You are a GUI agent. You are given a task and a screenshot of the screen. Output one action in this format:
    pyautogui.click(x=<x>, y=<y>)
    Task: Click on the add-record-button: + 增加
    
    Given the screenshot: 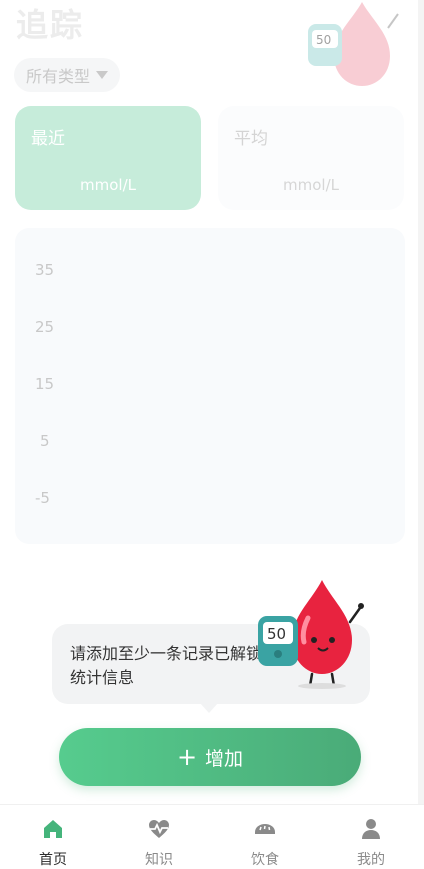 What is the action you would take?
    pyautogui.click(x=210, y=757)
    